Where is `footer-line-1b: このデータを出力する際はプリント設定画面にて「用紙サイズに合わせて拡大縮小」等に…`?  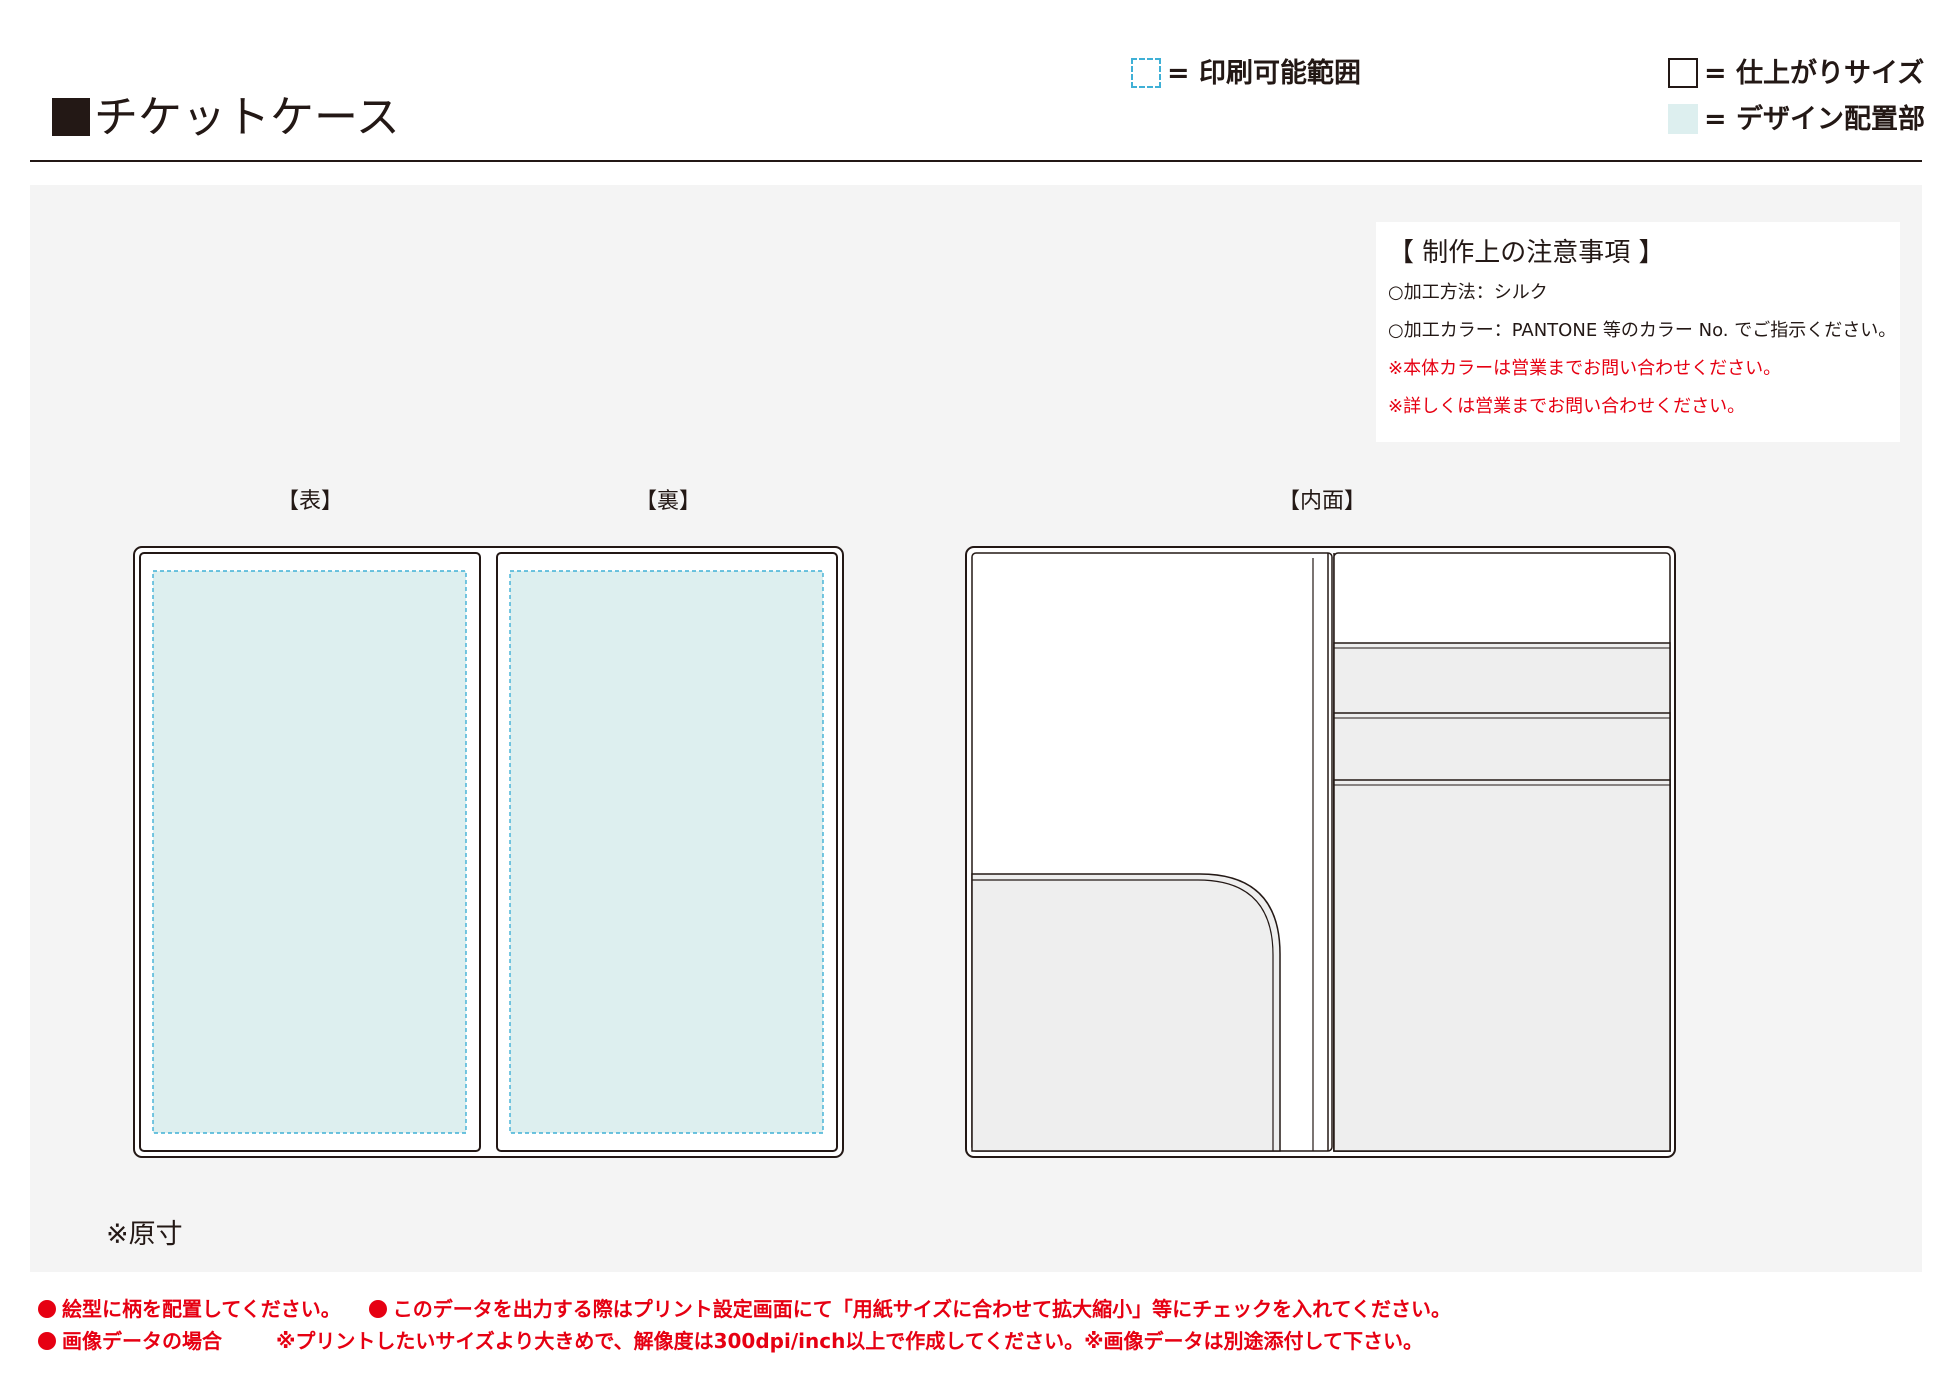
footer-line-1b: このデータを出力する際はプリント設定画面にて「用紙サイズに合わせて拡大縮小」等に… is located at coordinates (921, 1309).